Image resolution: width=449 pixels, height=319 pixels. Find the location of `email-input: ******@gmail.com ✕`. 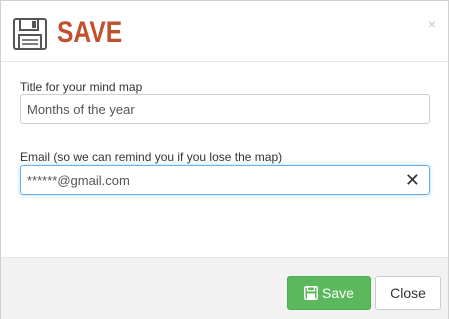

email-input: ******@gmail.com ✕ is located at coordinates (225, 180).